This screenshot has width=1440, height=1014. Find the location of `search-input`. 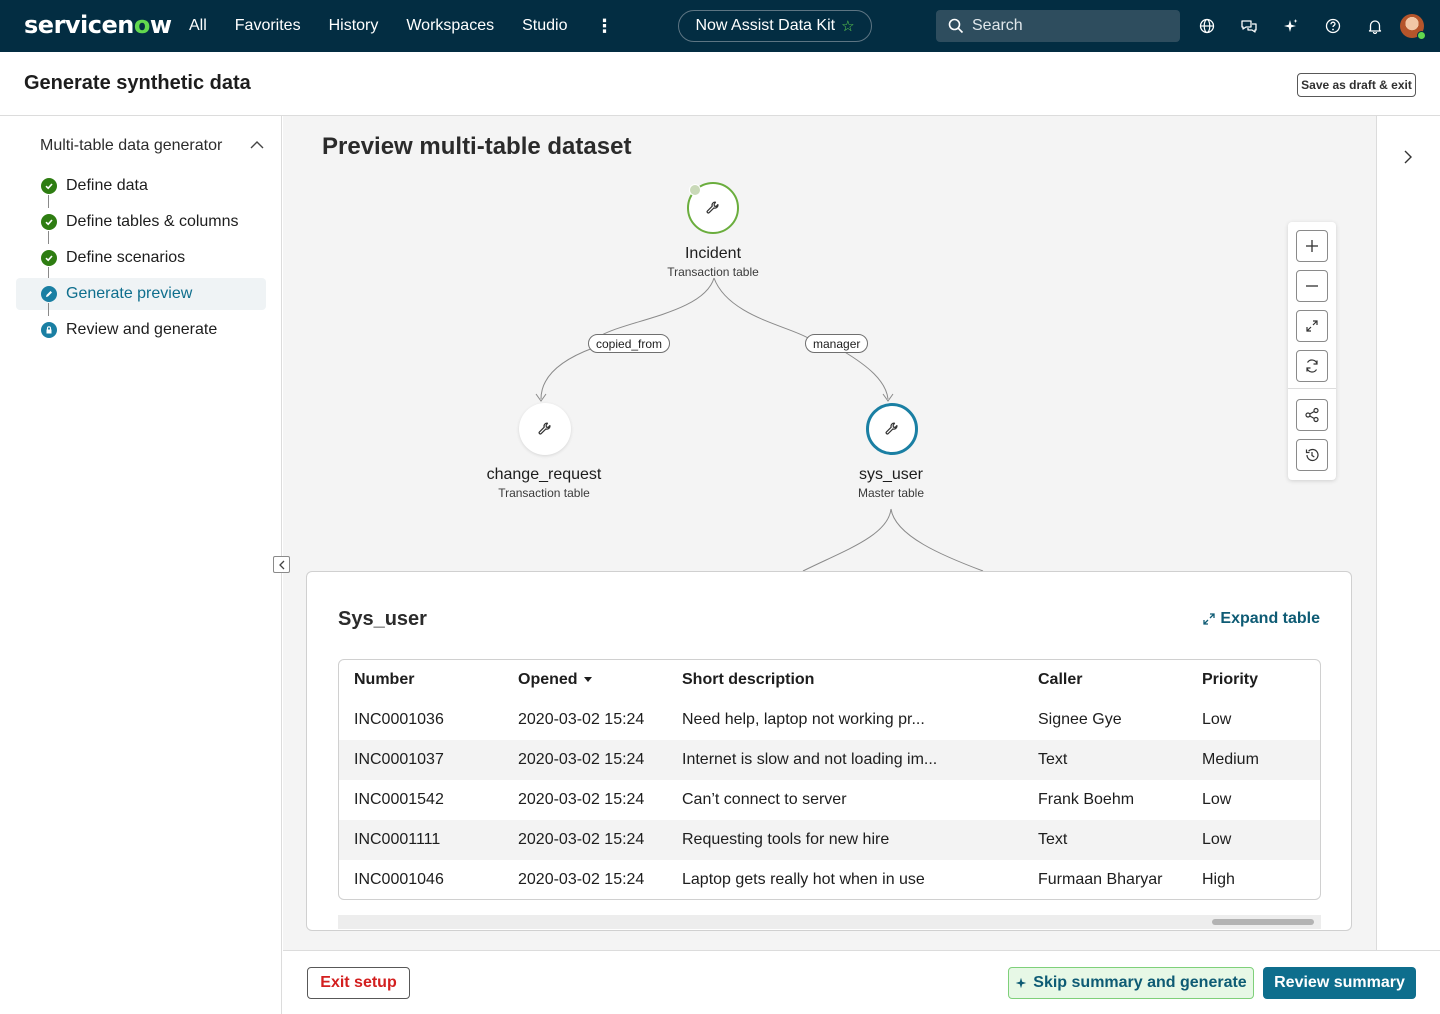

search-input is located at coordinates (1072, 26).